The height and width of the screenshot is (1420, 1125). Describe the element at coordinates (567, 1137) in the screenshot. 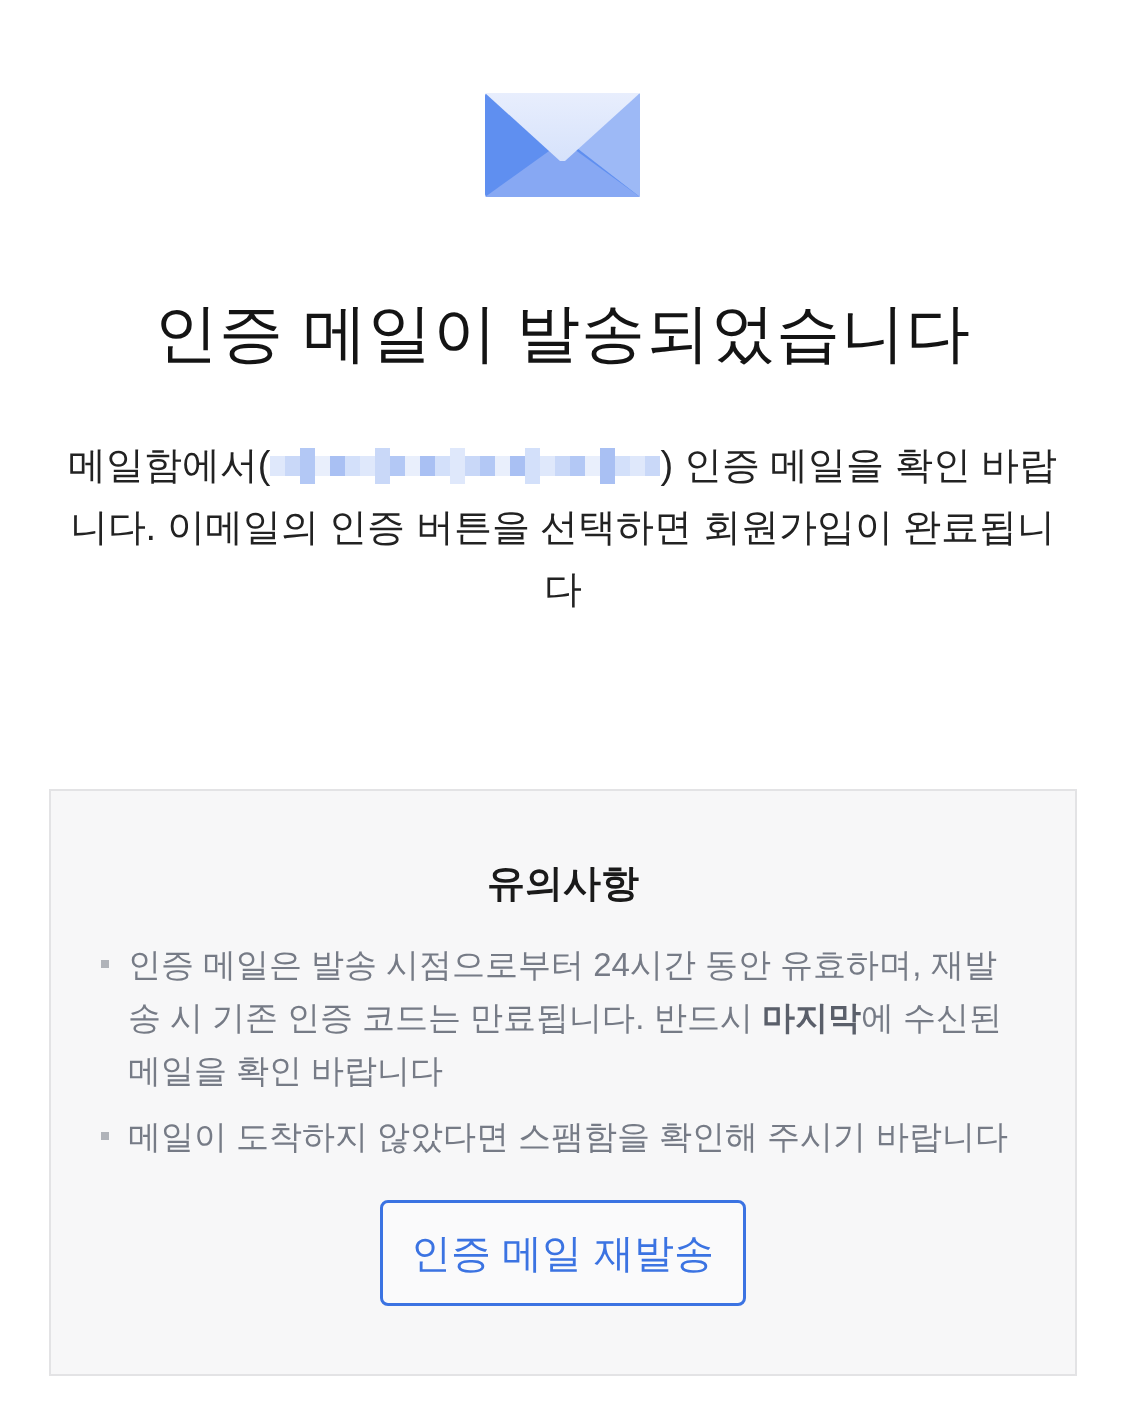

I see `notice-text: 메일이 도착하지 않았다면 스팸함을 확인해 주시기 바랍니다` at that location.